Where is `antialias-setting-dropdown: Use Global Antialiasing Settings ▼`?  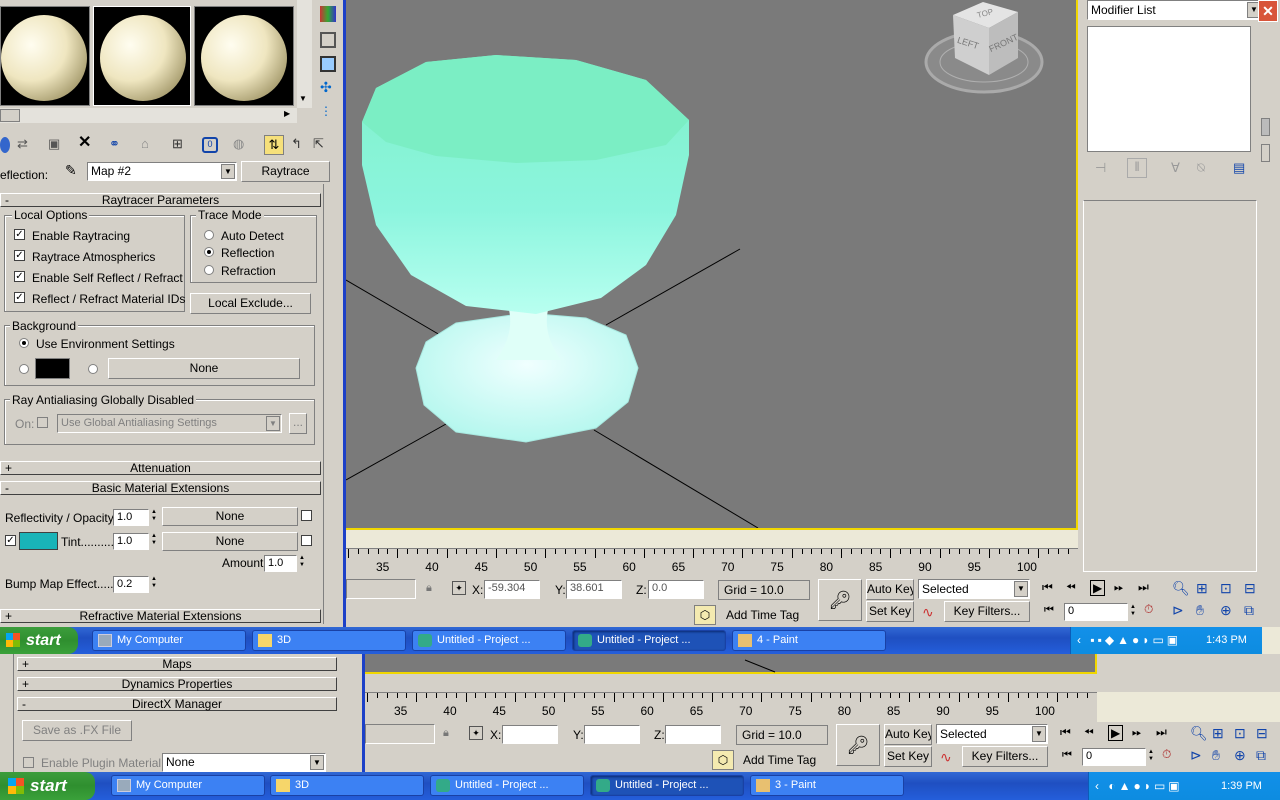
antialias-setting-dropdown: Use Global Antialiasing Settings ▼ is located at coordinates (169, 423).